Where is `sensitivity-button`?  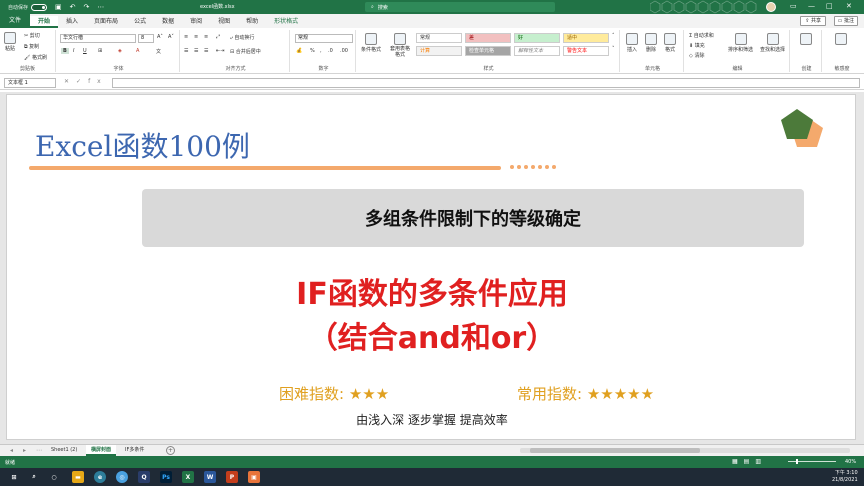
sensitivity-button is located at coordinates (841, 39).